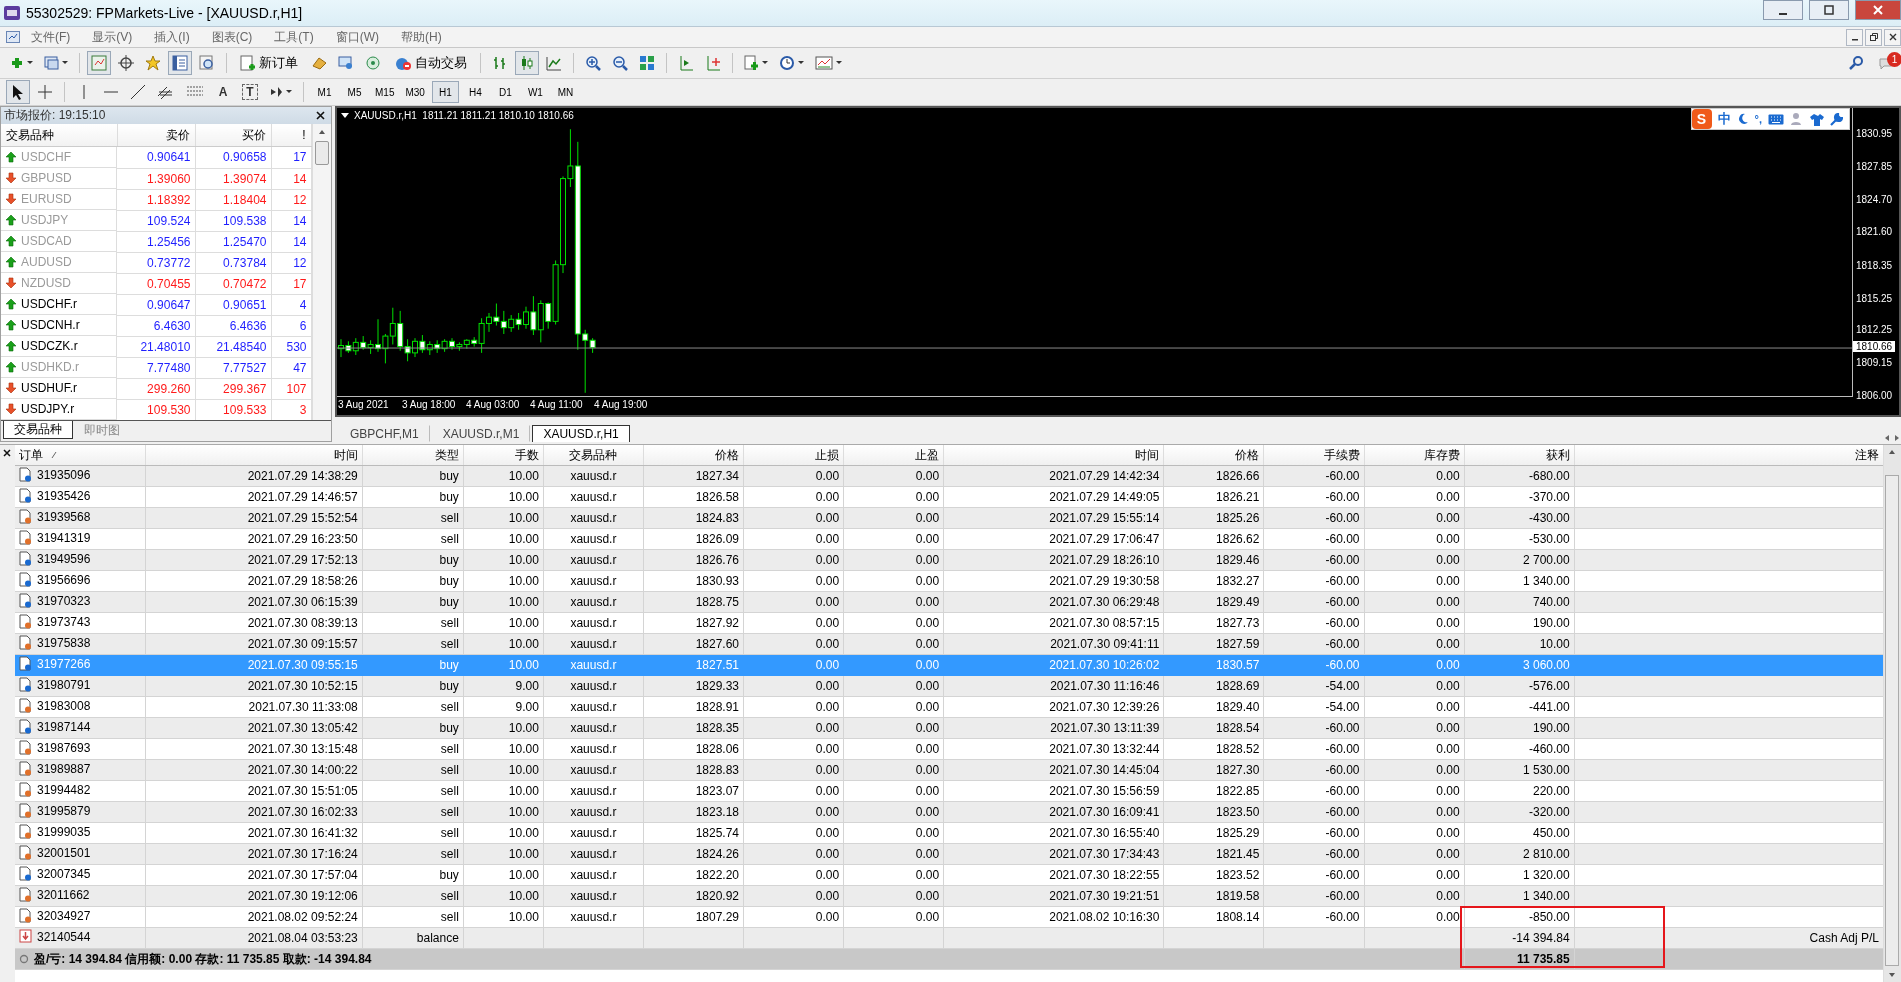 This screenshot has width=1901, height=982. I want to click on maximize-button, so click(1829, 10).